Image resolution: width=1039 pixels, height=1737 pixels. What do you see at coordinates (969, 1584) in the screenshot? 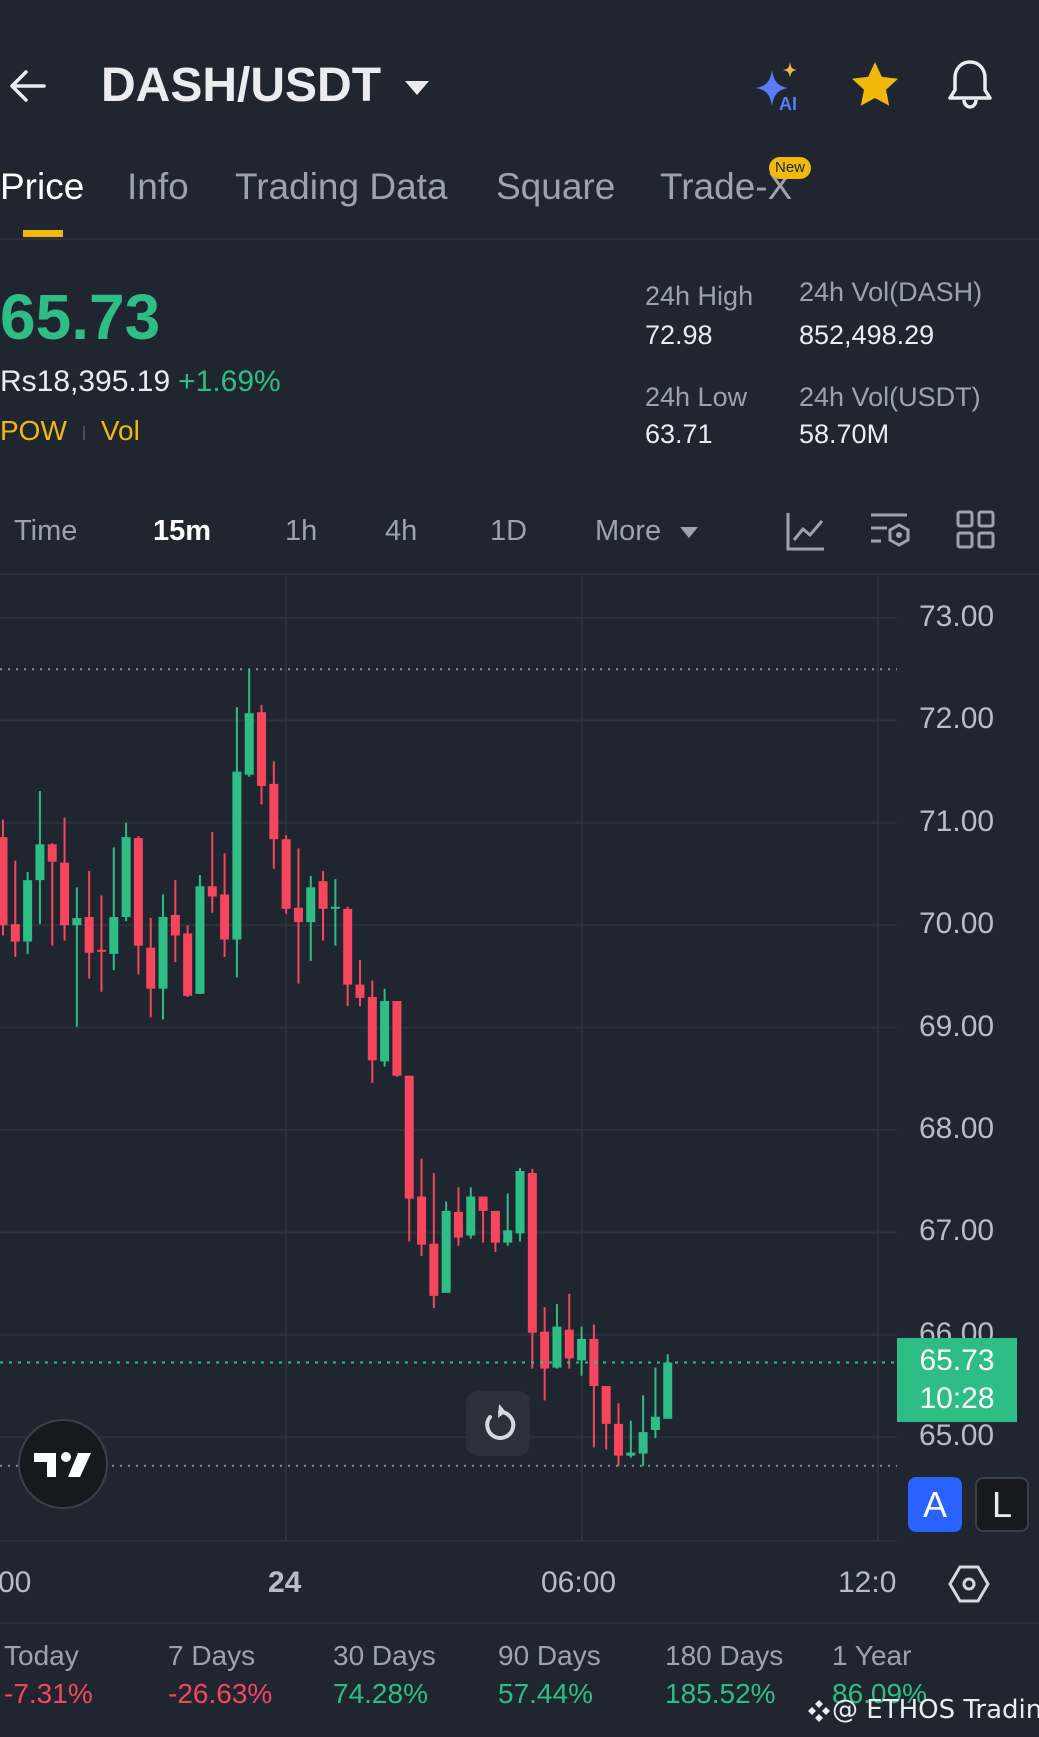
I see `chart-settings-gear` at bounding box center [969, 1584].